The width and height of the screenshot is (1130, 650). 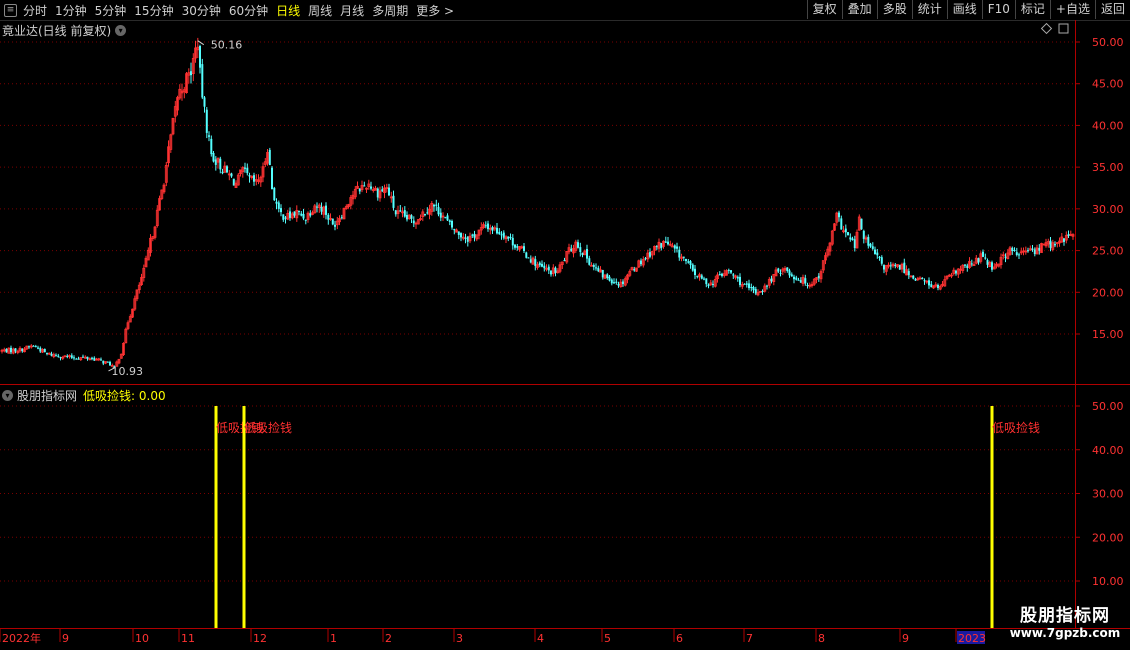 What do you see at coordinates (333, 638) in the screenshot?
I see `time-label: 1` at bounding box center [333, 638].